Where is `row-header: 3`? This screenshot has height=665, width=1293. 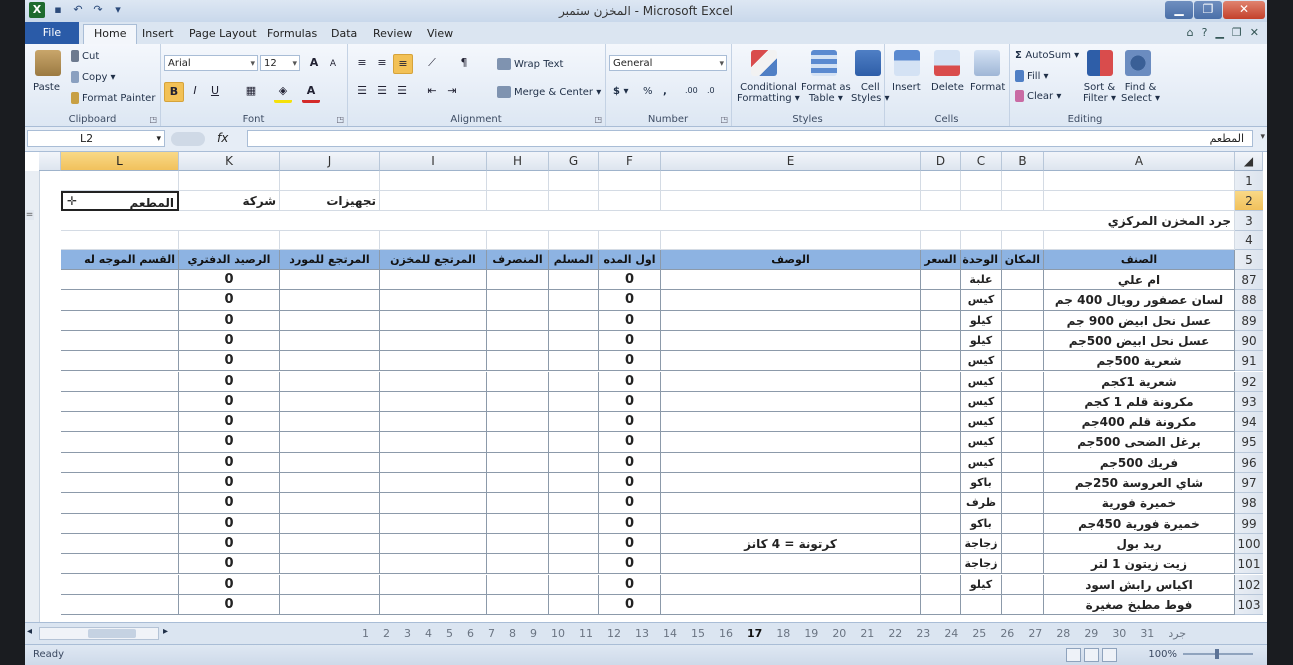 row-header: 3 is located at coordinates (1249, 221).